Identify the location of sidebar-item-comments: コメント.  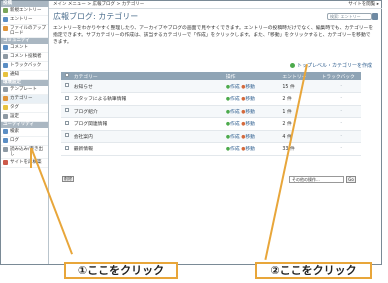
(24, 48).